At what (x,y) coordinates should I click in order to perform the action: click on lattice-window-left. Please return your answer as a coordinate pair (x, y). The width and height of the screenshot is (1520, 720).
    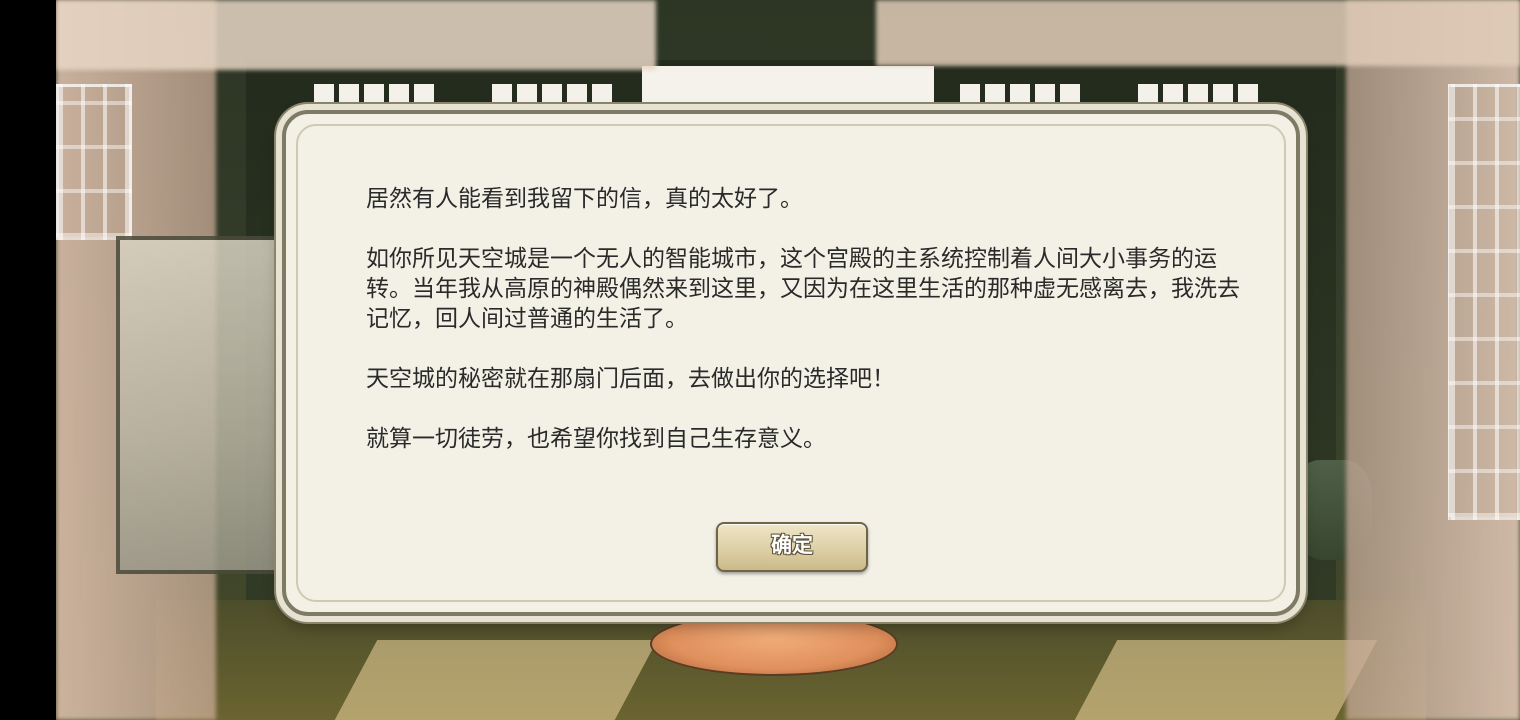
    Looking at the image, I should click on (94, 162).